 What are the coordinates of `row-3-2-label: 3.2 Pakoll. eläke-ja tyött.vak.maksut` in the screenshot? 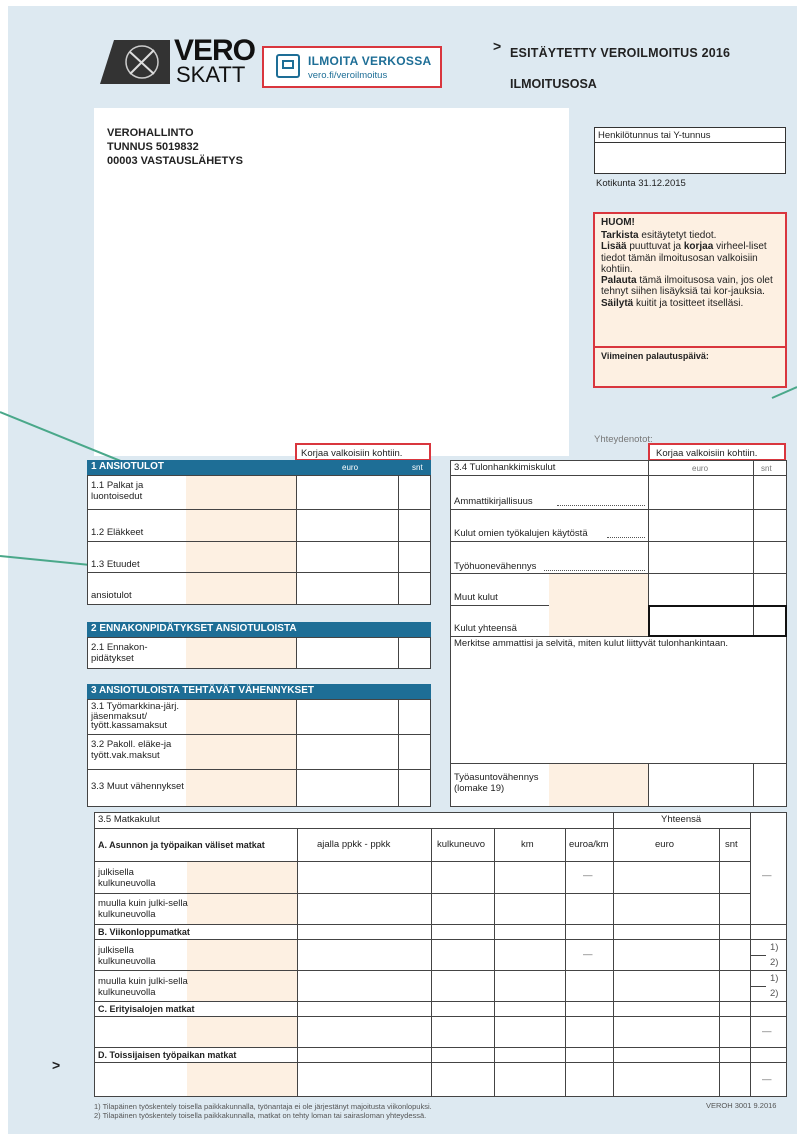 It's located at (131, 750).